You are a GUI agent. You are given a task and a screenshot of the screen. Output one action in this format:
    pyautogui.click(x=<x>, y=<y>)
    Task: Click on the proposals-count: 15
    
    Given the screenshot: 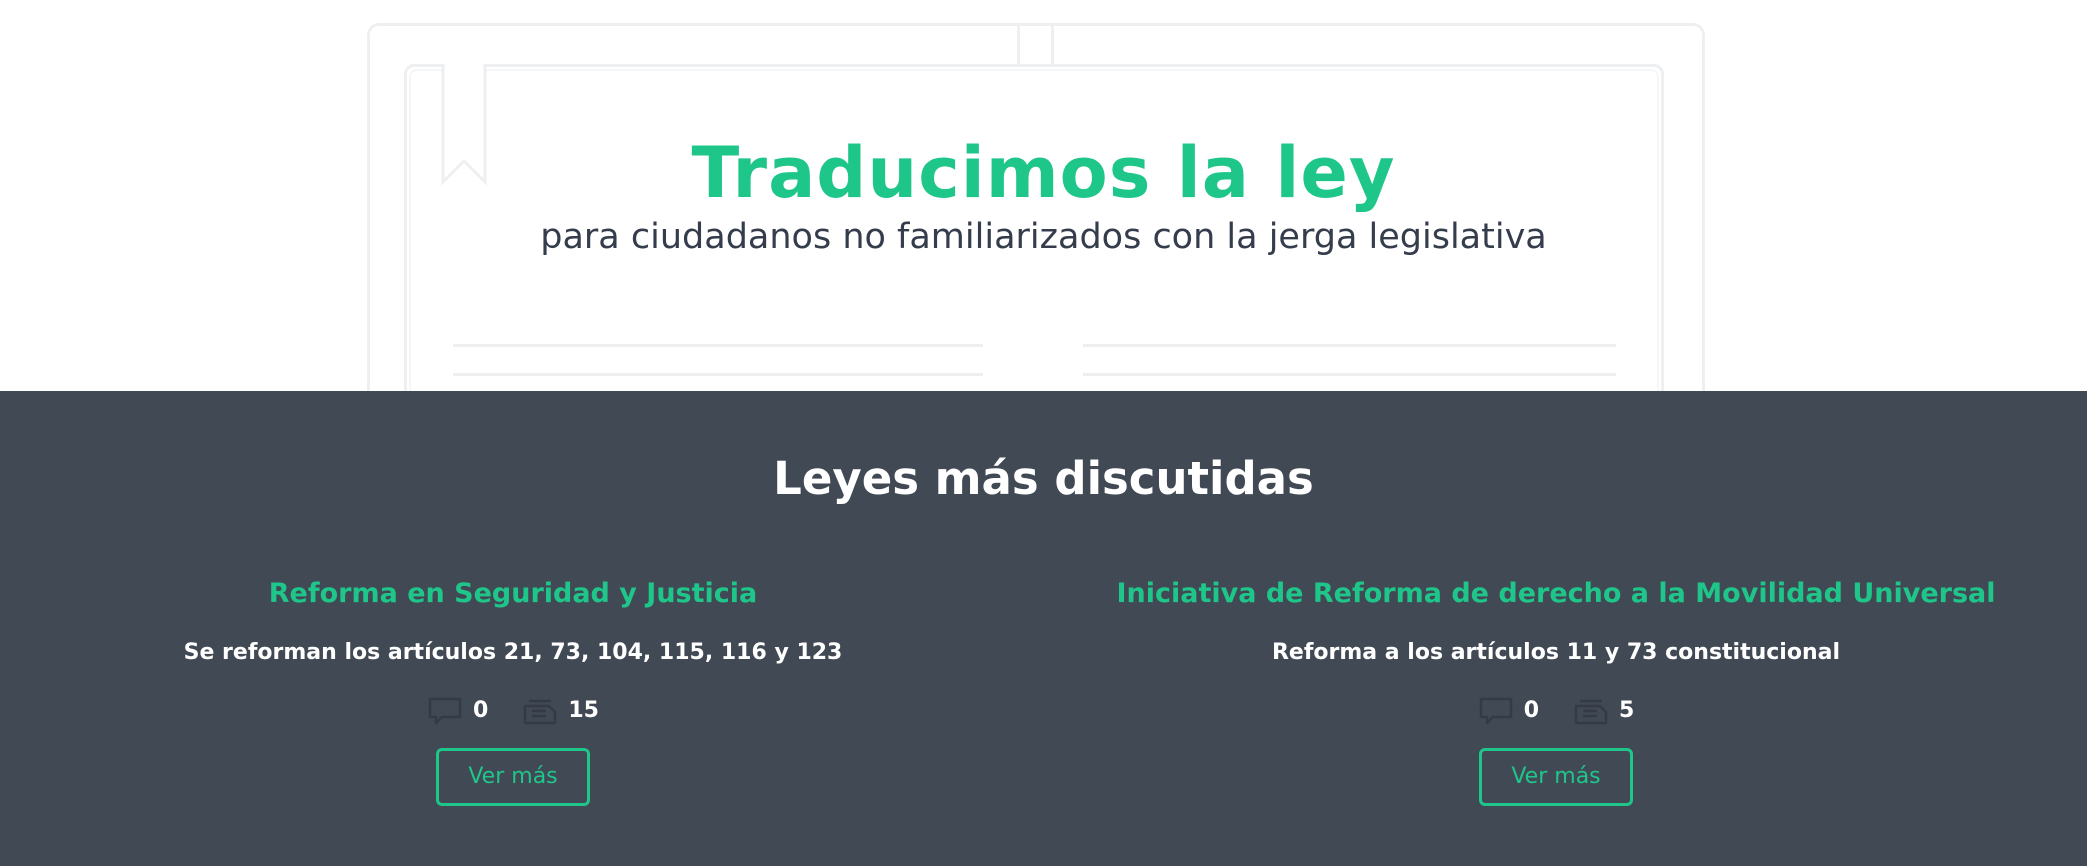 What is the action you would take?
    pyautogui.click(x=560, y=711)
    